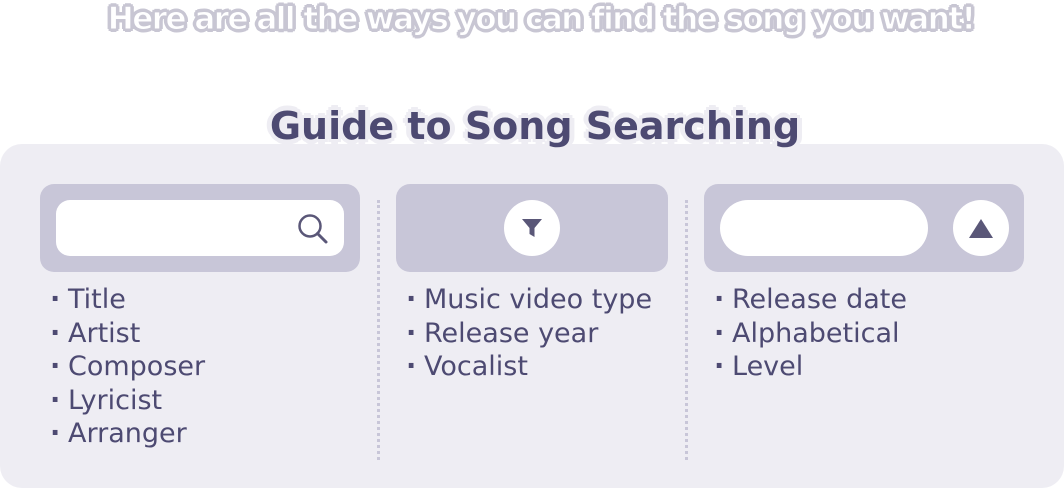  What do you see at coordinates (824, 228) in the screenshot?
I see `sort-order-field` at bounding box center [824, 228].